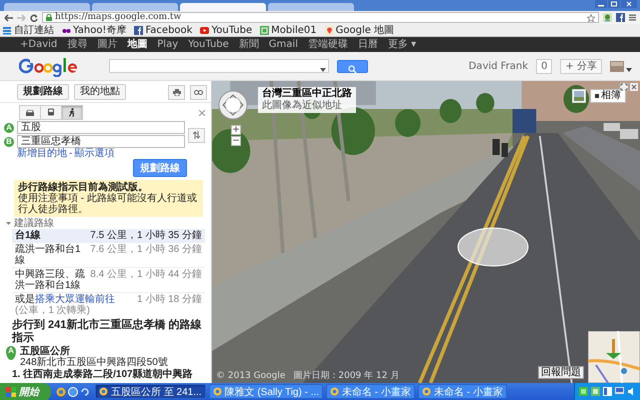  I want to click on bookmark-link: 自訂連結, so click(28, 30).